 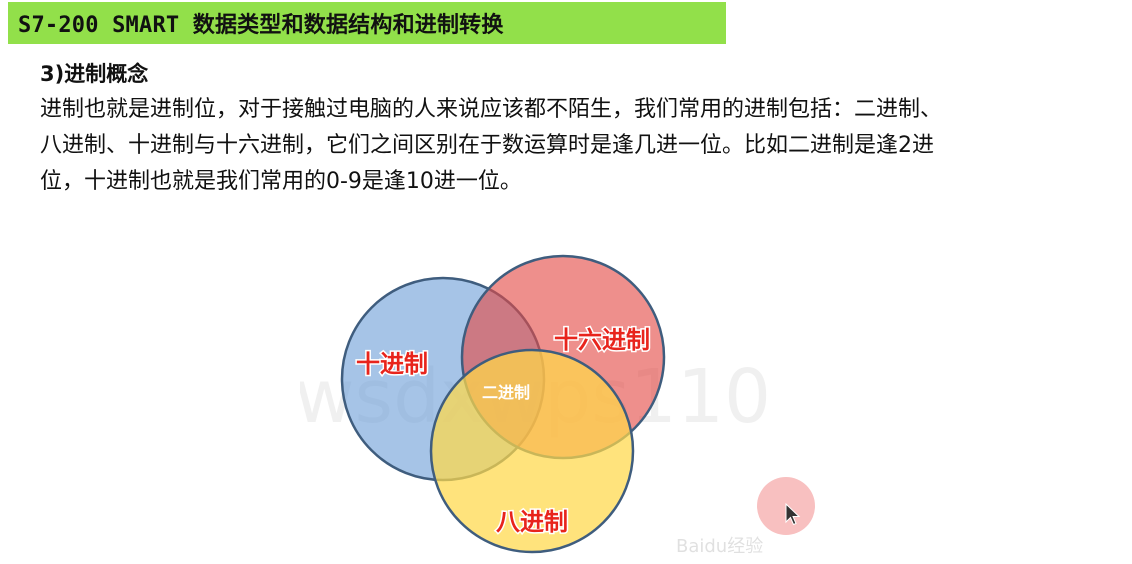 What do you see at coordinates (94, 74) in the screenshot?
I see `section-heading: 3)进制概念` at bounding box center [94, 74].